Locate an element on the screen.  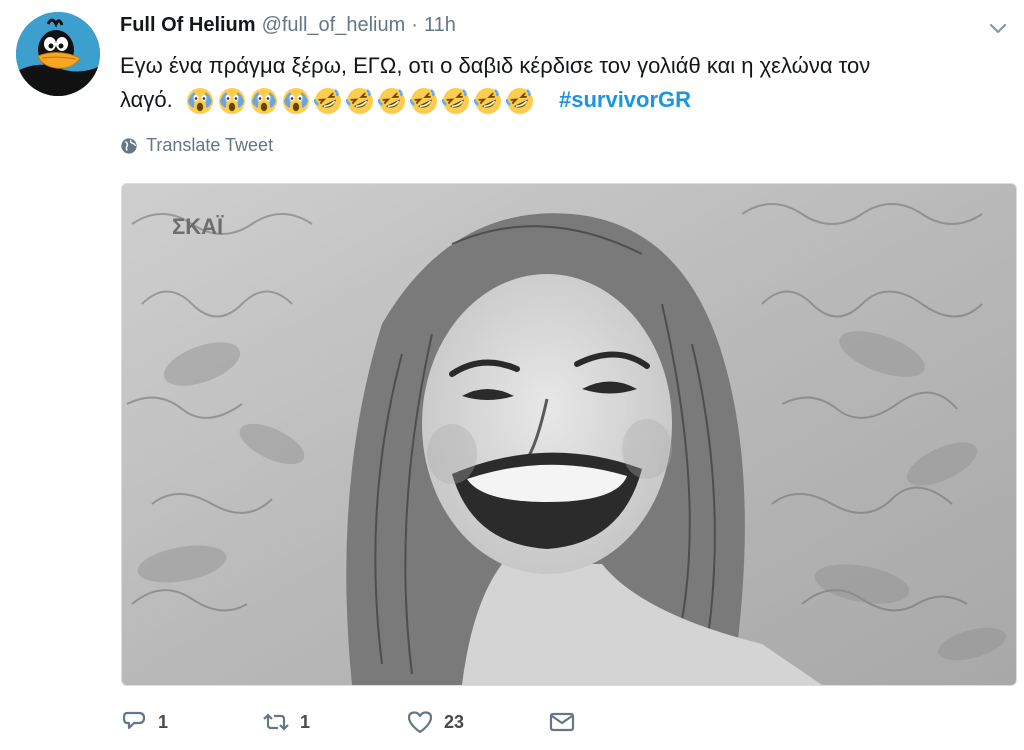
reply-action: 1 is located at coordinates (144, 722).